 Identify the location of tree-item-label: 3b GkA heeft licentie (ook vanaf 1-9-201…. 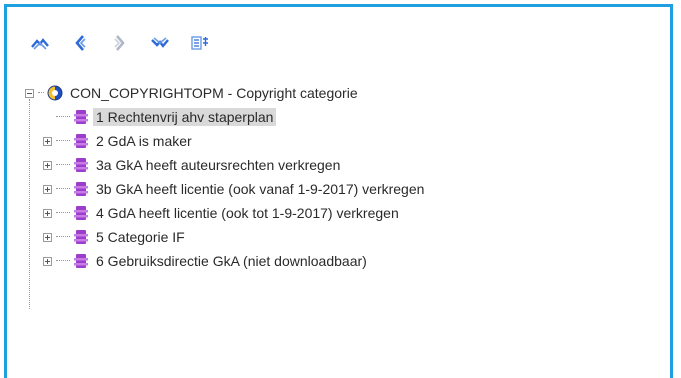
(260, 189).